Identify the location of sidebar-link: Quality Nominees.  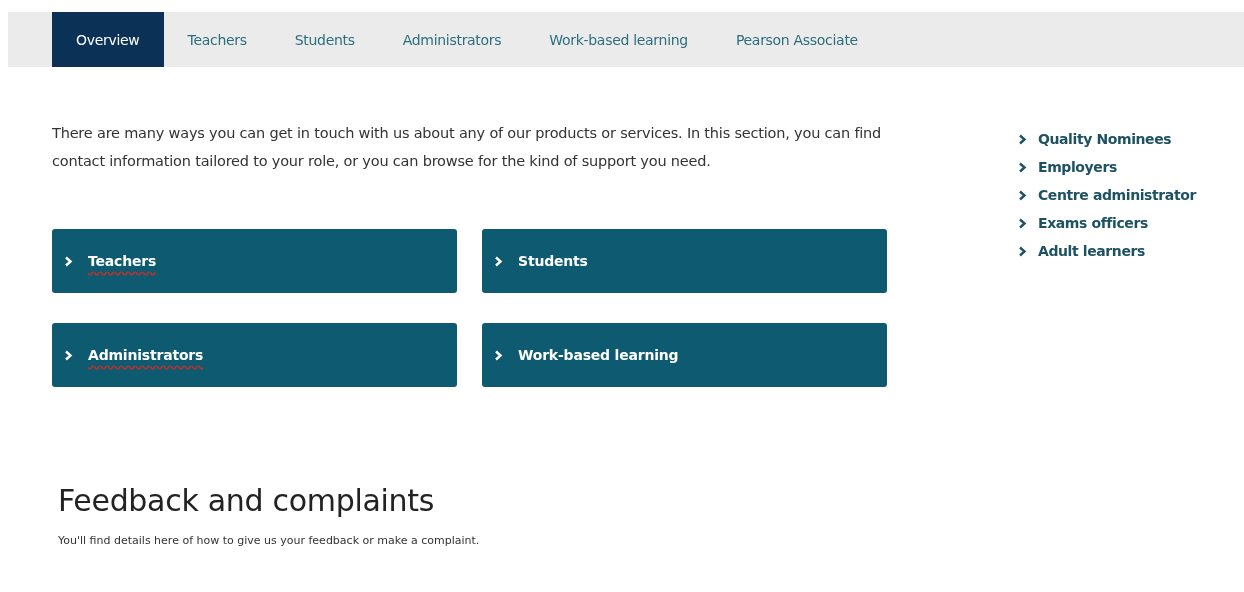
(1107, 139).